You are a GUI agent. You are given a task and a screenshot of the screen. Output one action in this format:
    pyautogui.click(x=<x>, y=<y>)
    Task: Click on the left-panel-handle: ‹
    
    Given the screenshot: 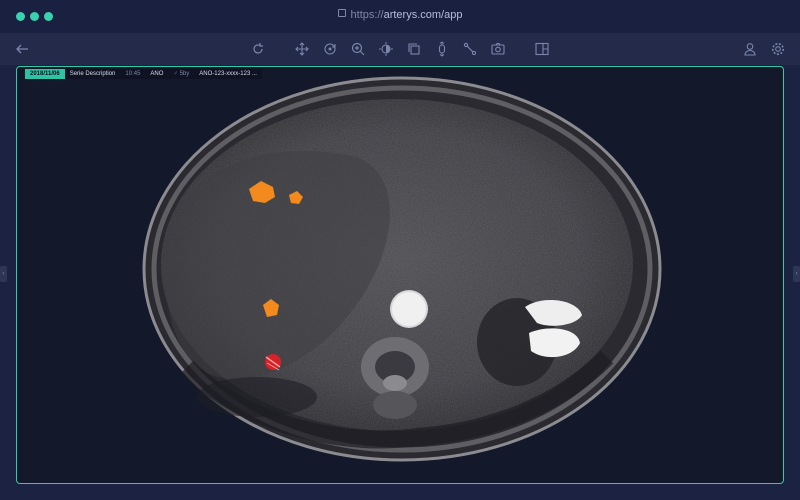 What is the action you would take?
    pyautogui.click(x=3, y=274)
    